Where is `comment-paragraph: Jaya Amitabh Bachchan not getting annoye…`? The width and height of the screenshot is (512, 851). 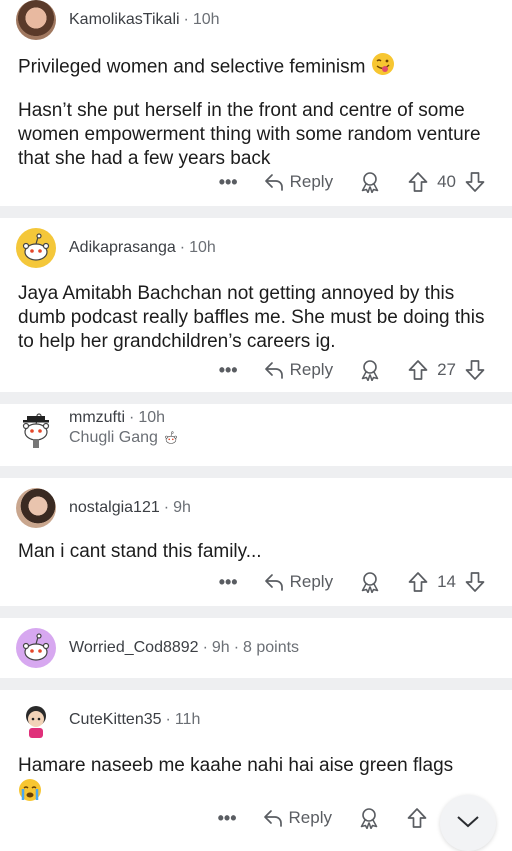 comment-paragraph: Jaya Amitabh Bachchan not getting annoye… is located at coordinates (251, 317).